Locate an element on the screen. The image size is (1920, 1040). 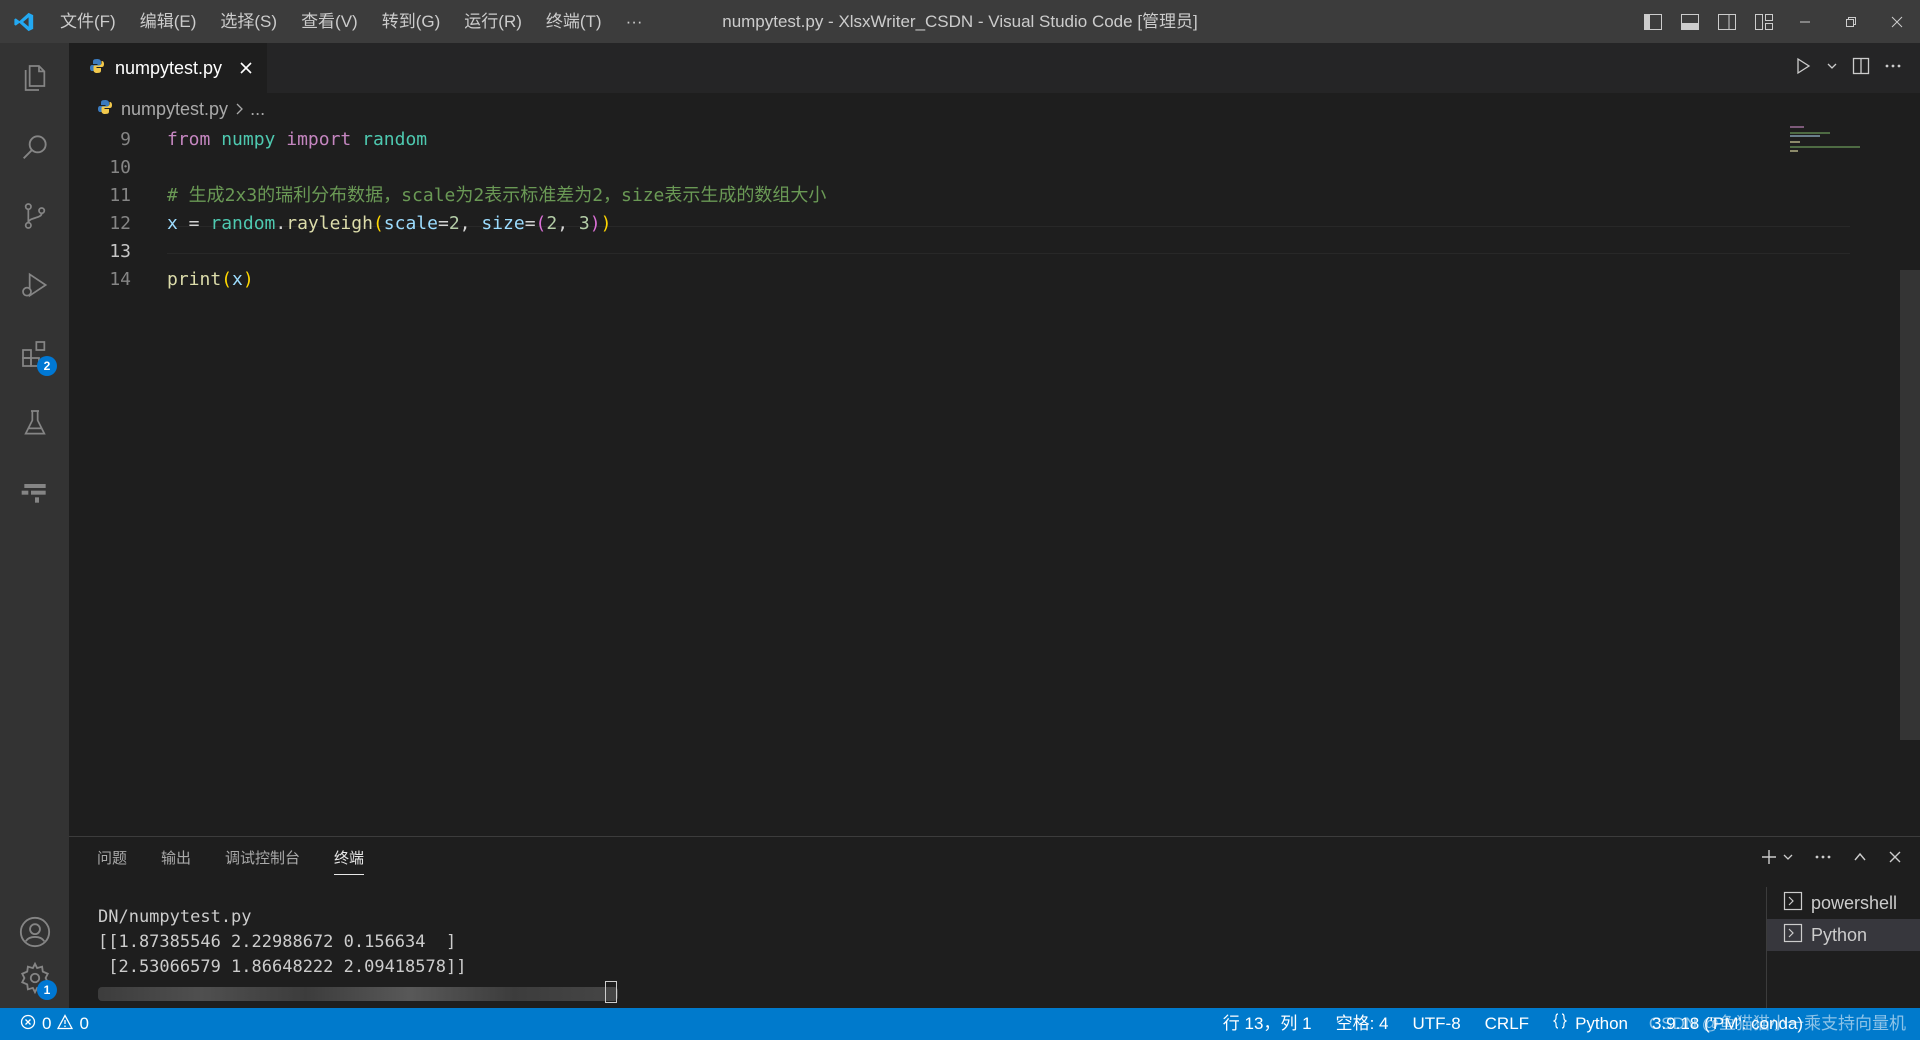
warning-icon is located at coordinates (65, 1024).